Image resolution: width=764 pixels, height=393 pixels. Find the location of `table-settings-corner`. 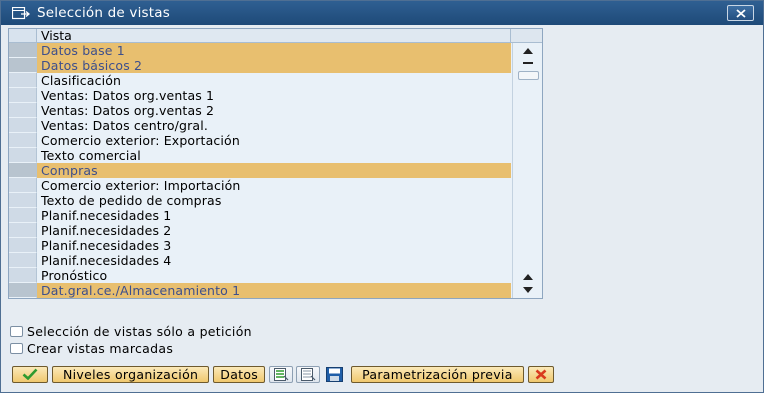

table-settings-corner is located at coordinates (526, 36).